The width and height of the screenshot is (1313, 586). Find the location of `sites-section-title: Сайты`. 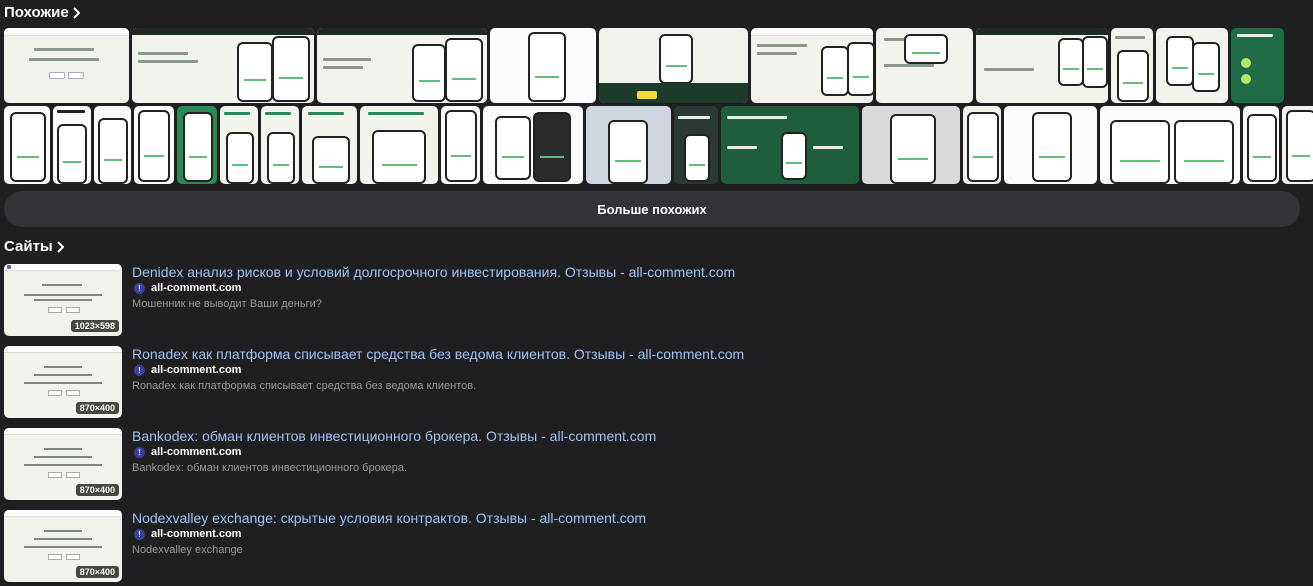

sites-section-title: Сайты is located at coordinates (34, 246).